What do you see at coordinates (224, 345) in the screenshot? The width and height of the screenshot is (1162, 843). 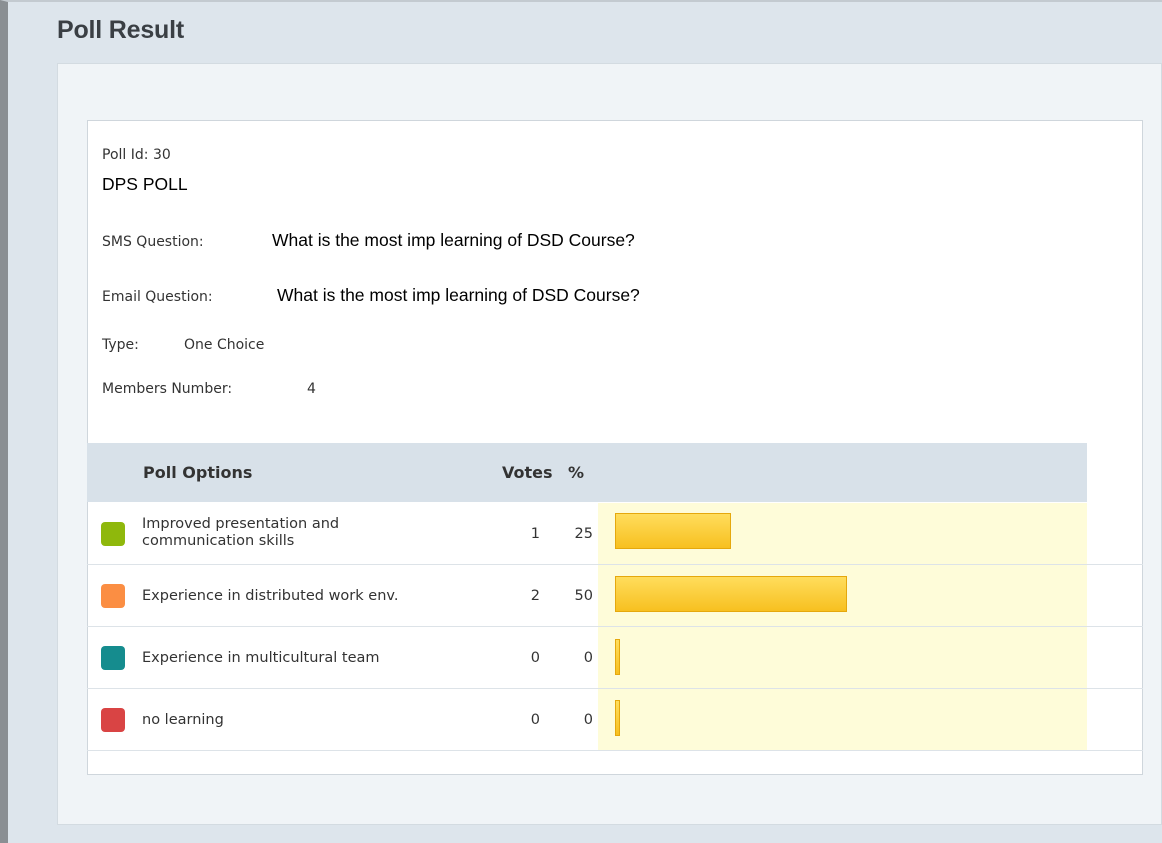 I see `type-value: One Choice` at bounding box center [224, 345].